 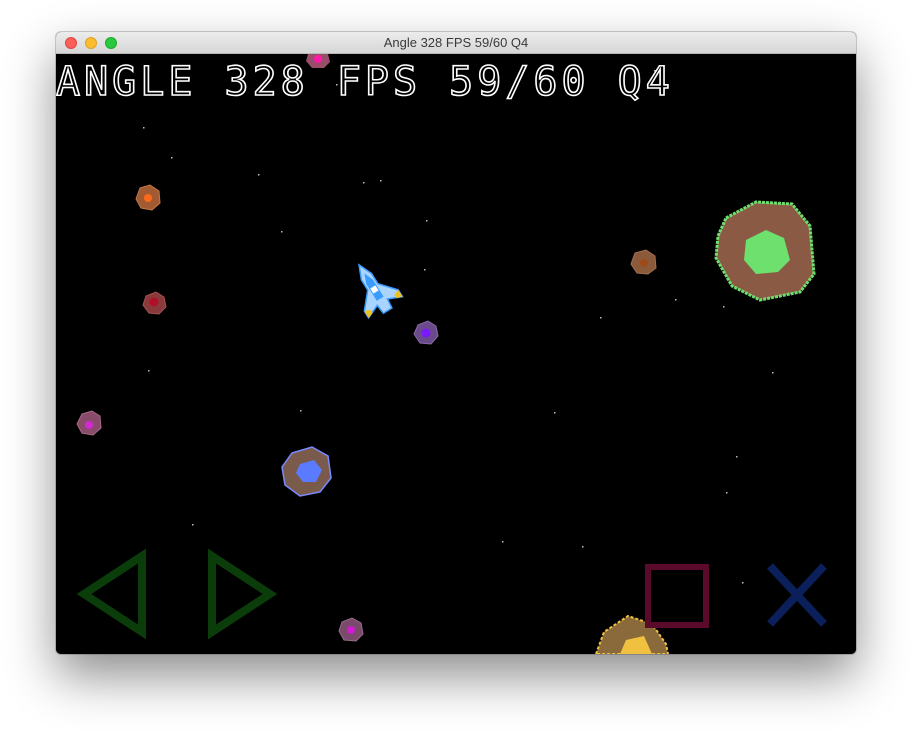 I want to click on right-triangle-icon, so click(x=243, y=594).